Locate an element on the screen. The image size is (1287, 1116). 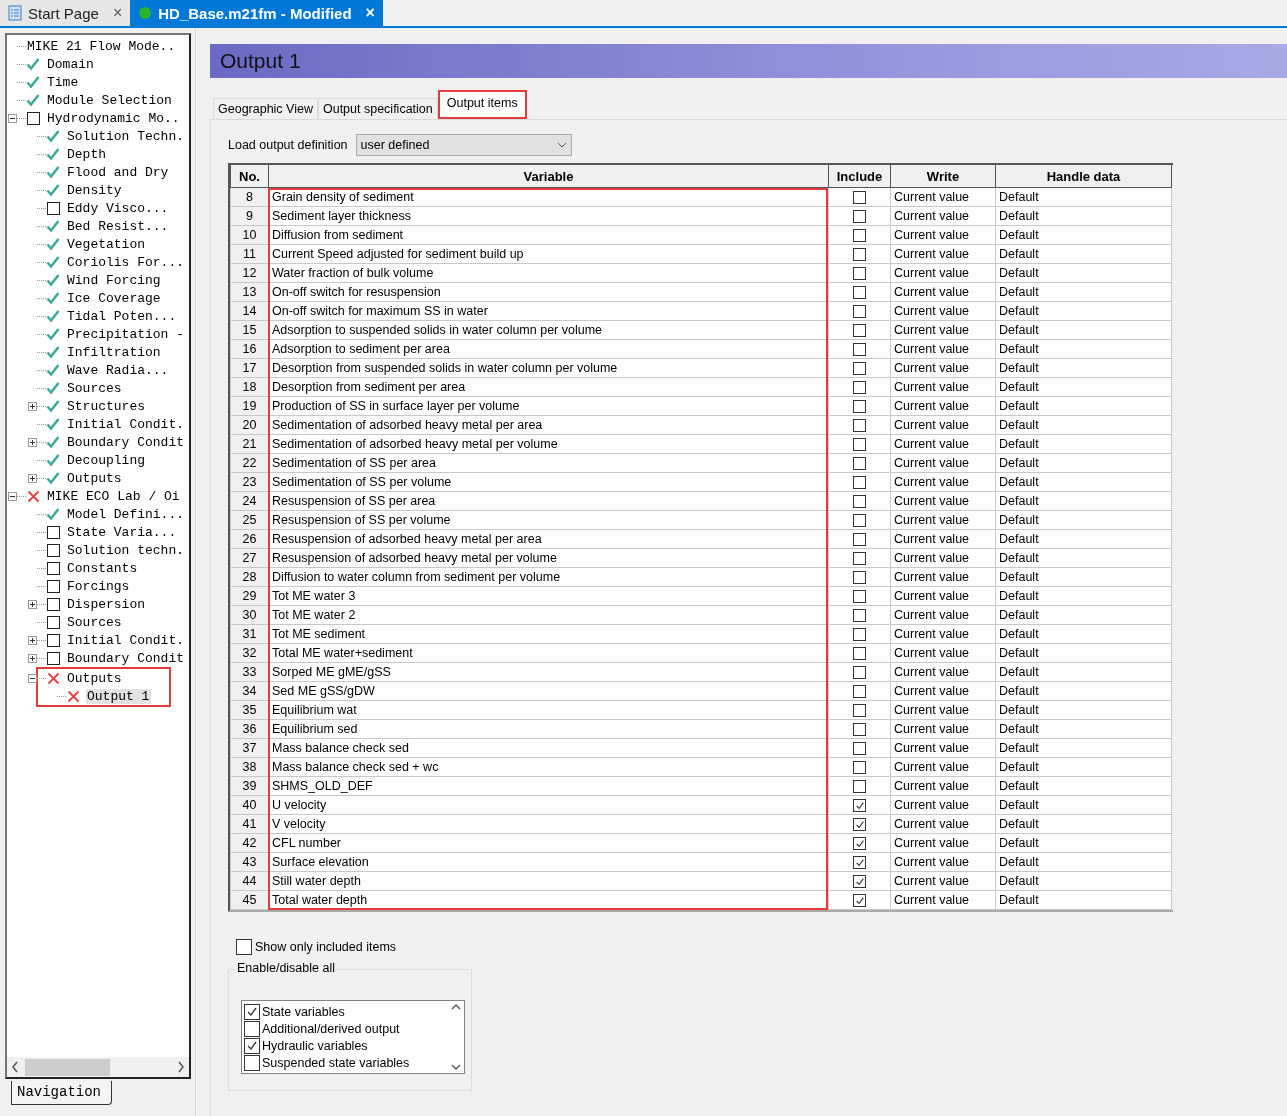
document-tab: HD_Base.m21fm - Modified × is located at coordinates (256, 13).